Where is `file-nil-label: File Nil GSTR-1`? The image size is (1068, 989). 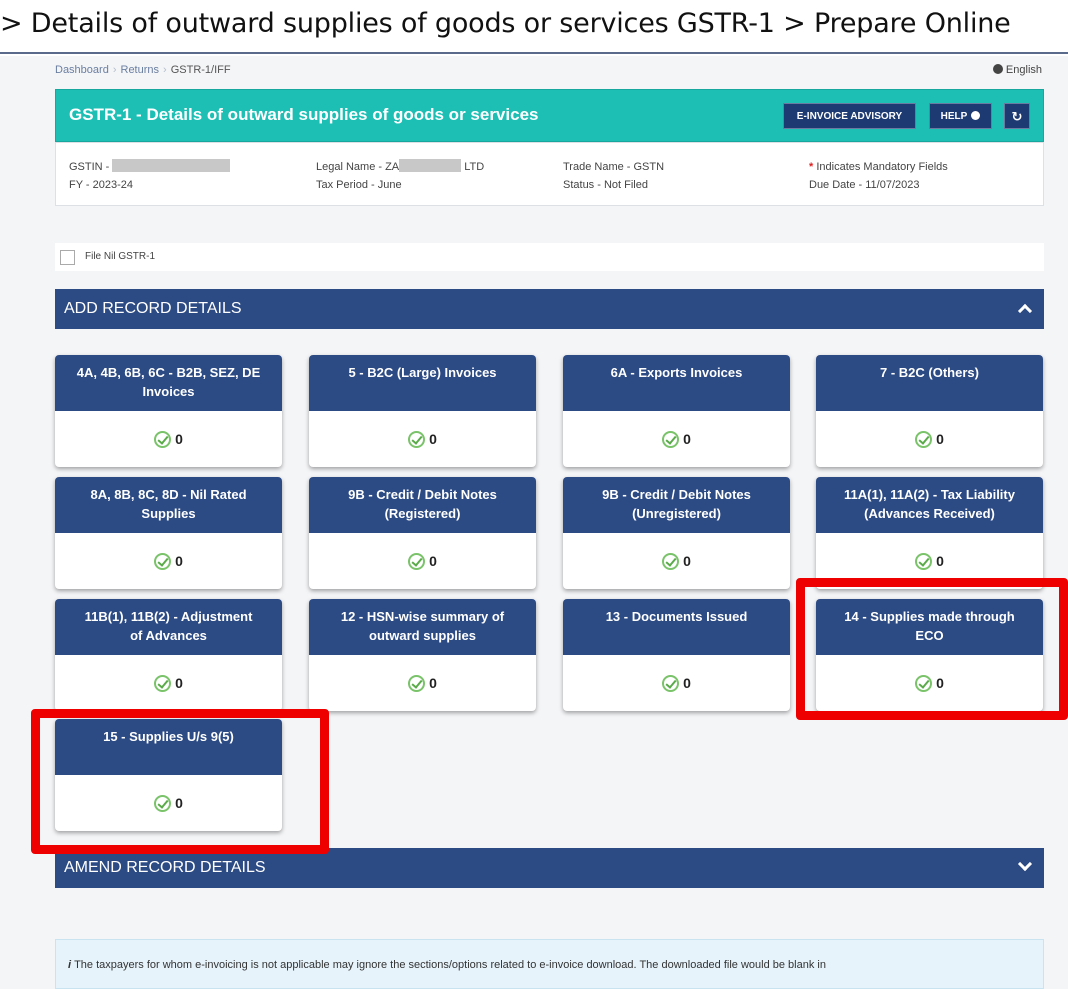 file-nil-label: File Nil GSTR-1 is located at coordinates (120, 256).